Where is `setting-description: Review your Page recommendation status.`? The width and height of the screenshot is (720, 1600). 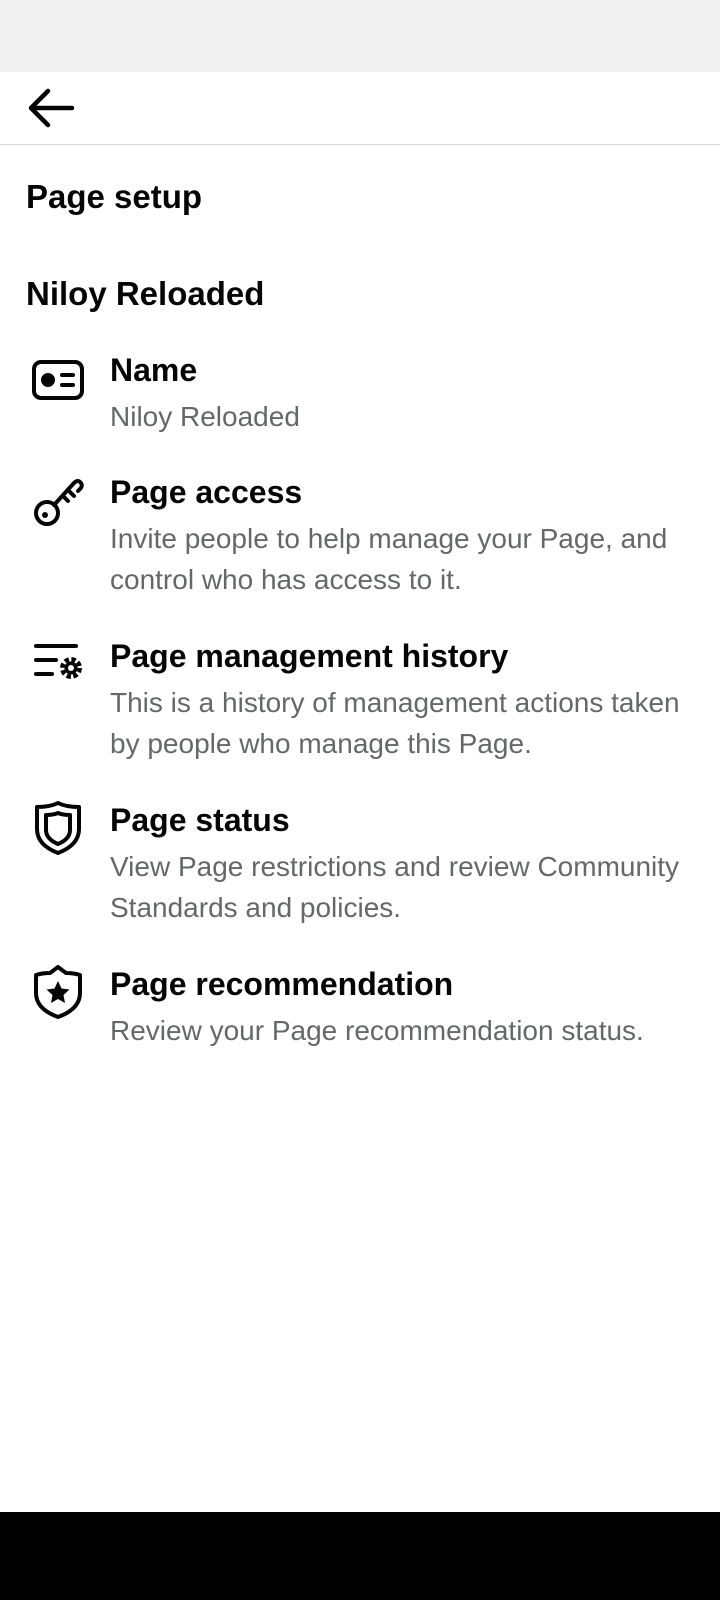
setting-description: Review your Page recommendation status. is located at coordinates (377, 1030).